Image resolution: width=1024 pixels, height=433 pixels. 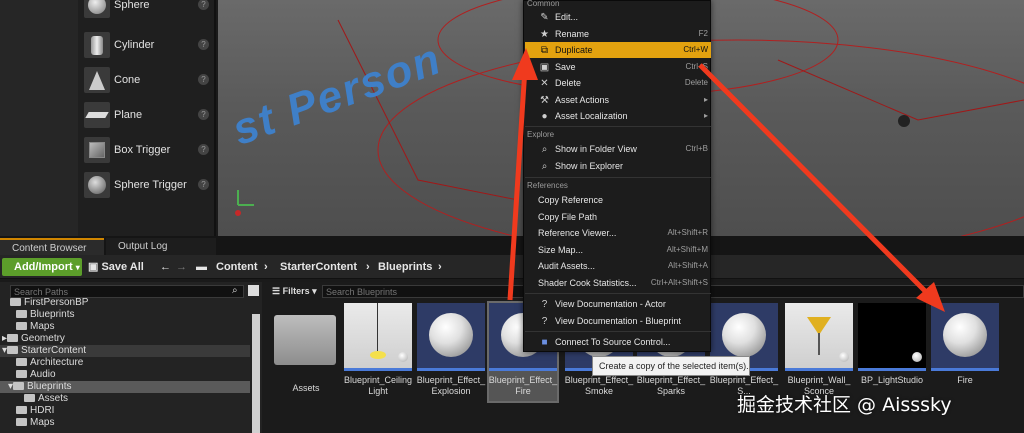 I want to click on menu-item-asset-localization: ● Asset Localization ▸, so click(x=618, y=116).